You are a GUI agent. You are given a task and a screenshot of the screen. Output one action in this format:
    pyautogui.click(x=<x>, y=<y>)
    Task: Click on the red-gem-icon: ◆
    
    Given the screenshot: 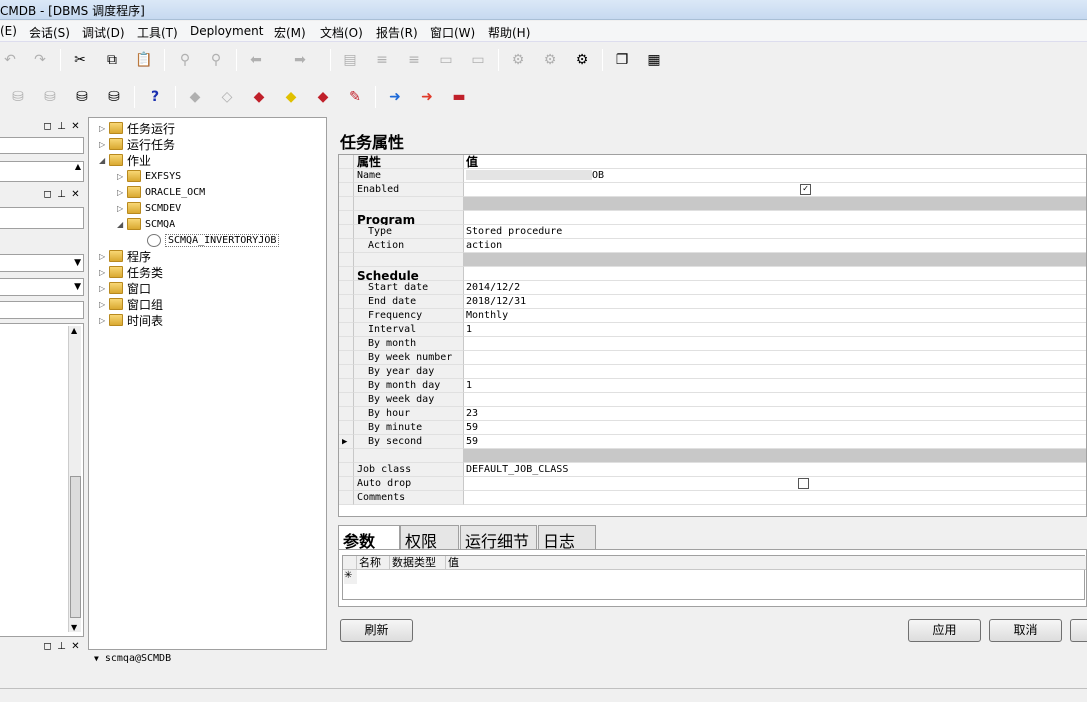 What is the action you would take?
    pyautogui.click(x=259, y=97)
    